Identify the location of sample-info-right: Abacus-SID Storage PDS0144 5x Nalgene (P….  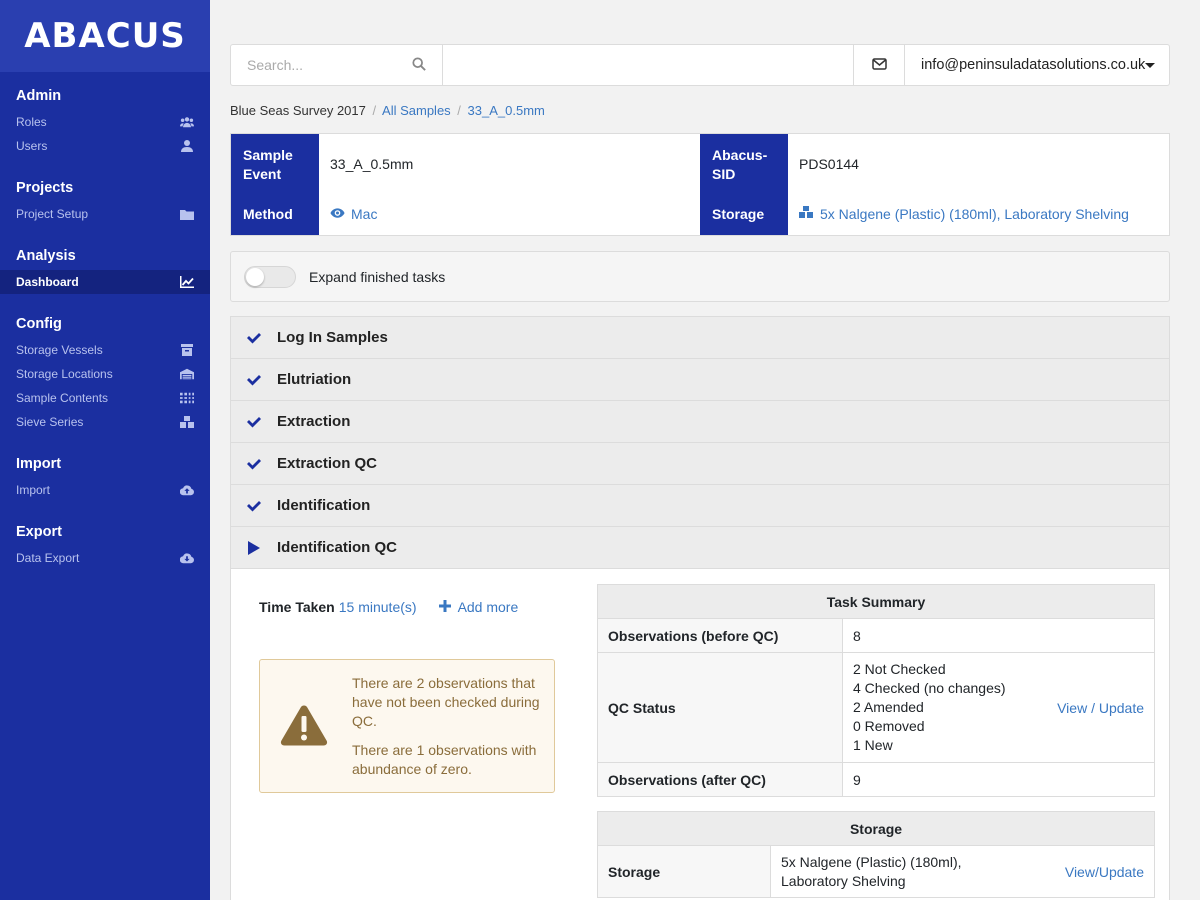
(934, 184).